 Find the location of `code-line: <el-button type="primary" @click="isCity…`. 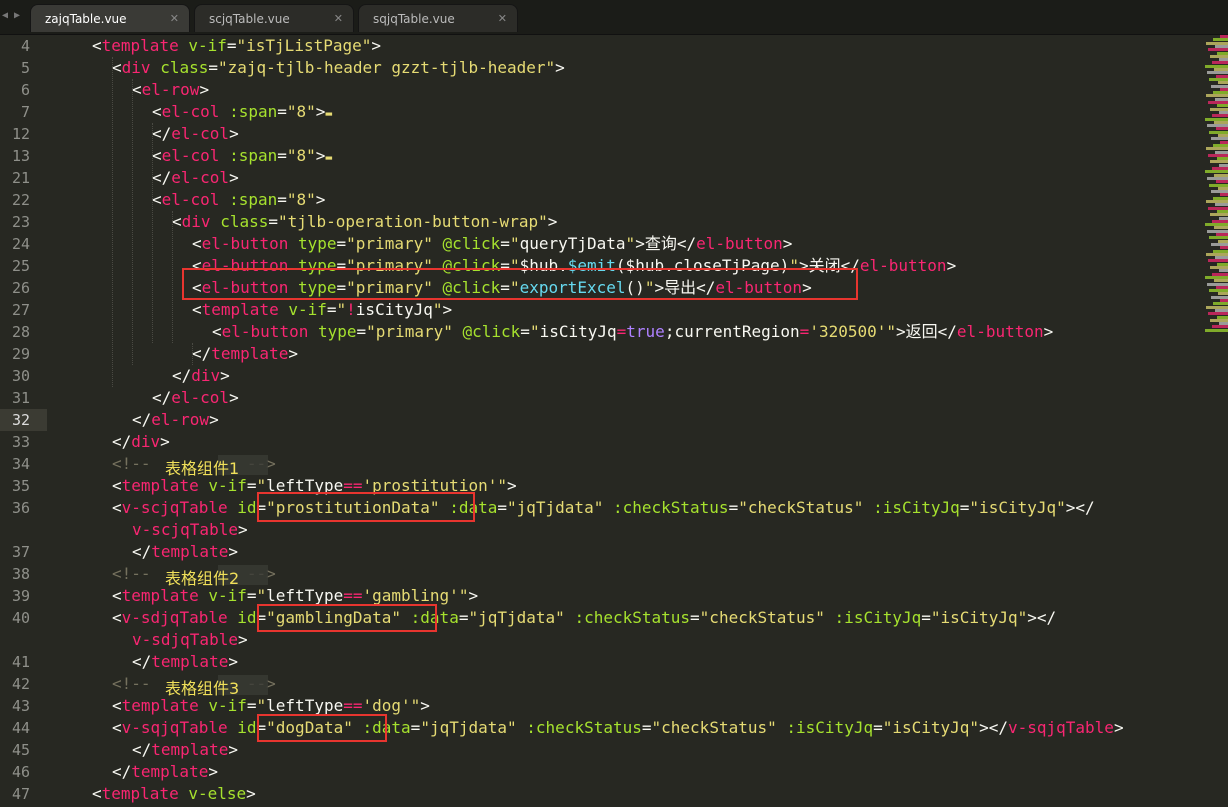

code-line: <el-button type="primary" @click="isCity… is located at coordinates (632, 332).